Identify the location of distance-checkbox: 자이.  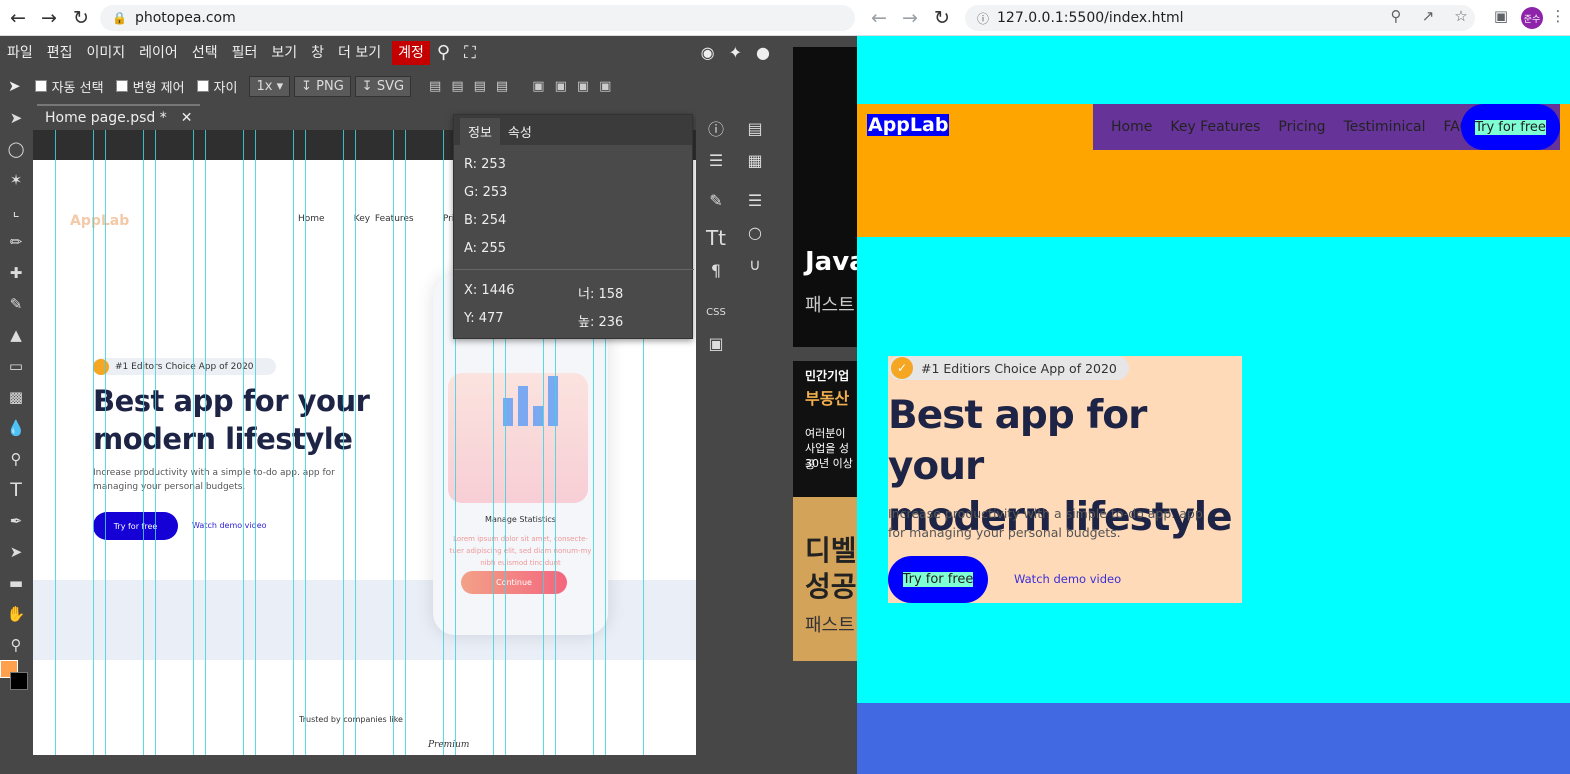
(216, 86).